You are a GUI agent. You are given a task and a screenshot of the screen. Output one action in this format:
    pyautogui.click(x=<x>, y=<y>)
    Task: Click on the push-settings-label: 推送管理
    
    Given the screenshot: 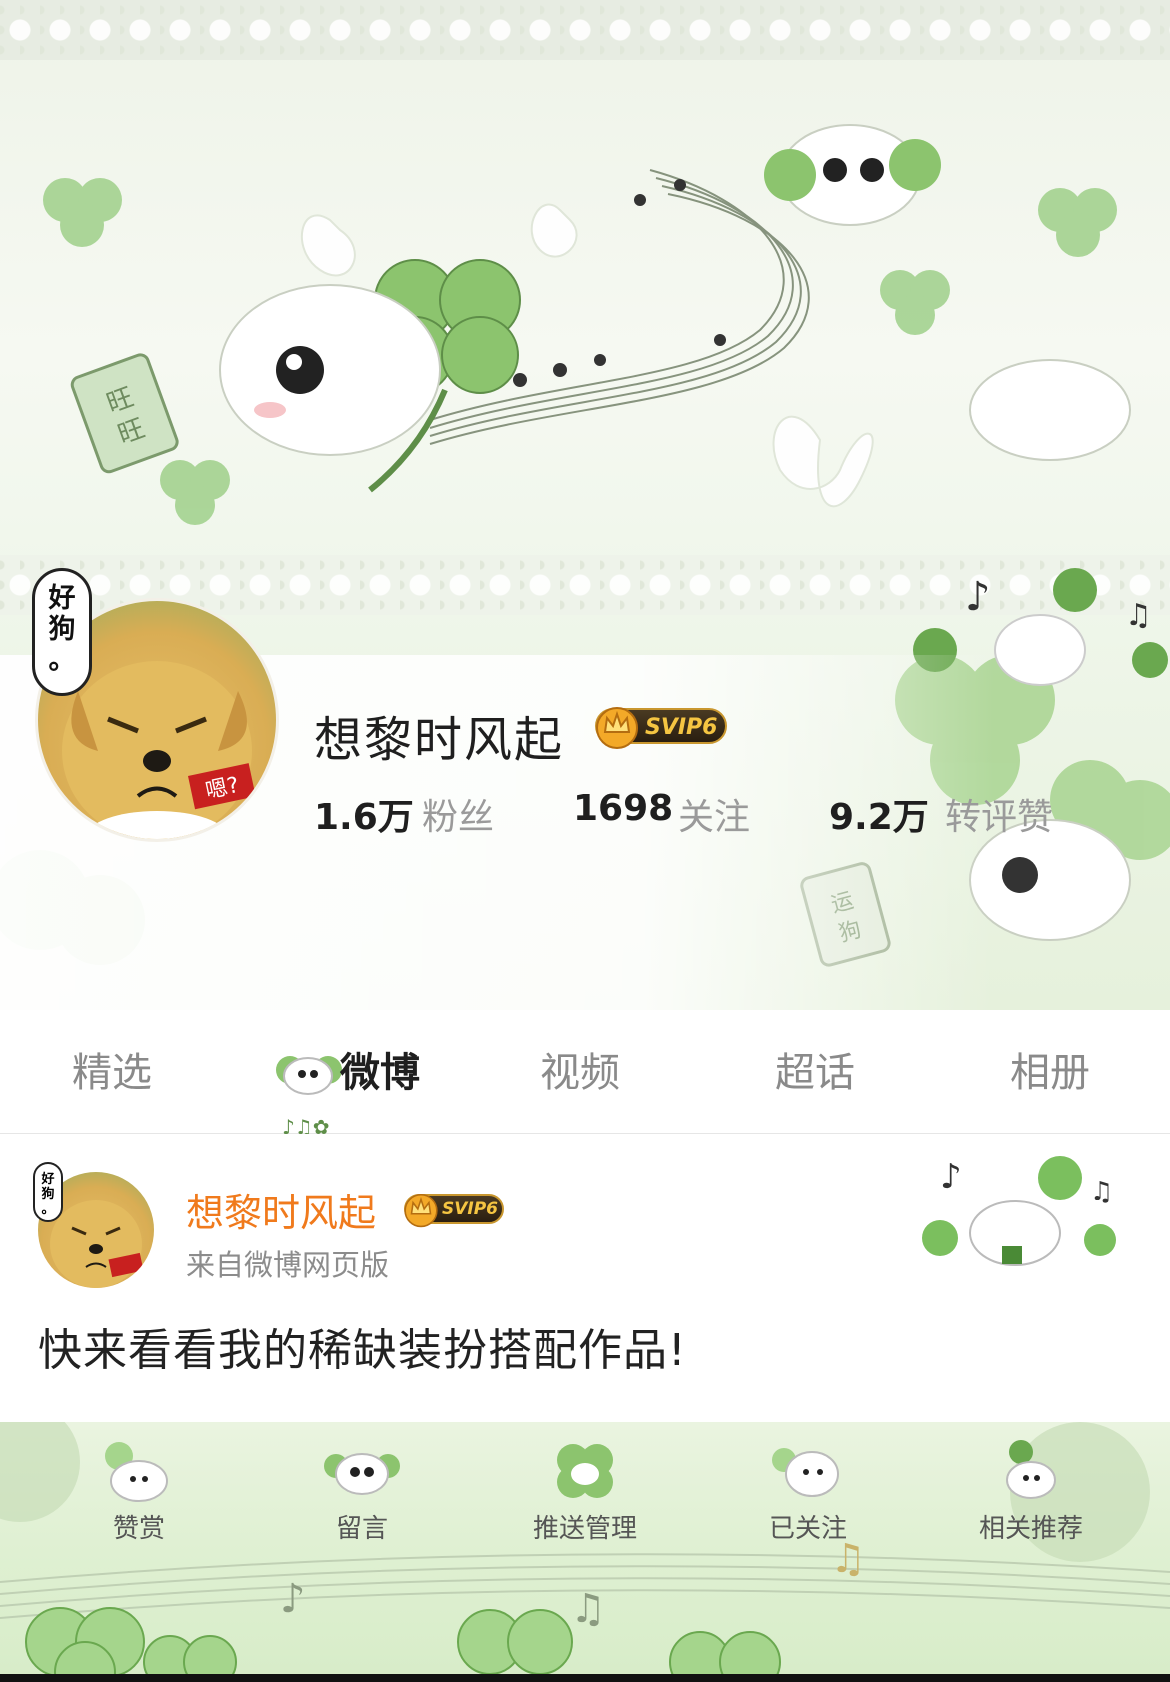 What is the action you would take?
    pyautogui.click(x=584, y=1529)
    